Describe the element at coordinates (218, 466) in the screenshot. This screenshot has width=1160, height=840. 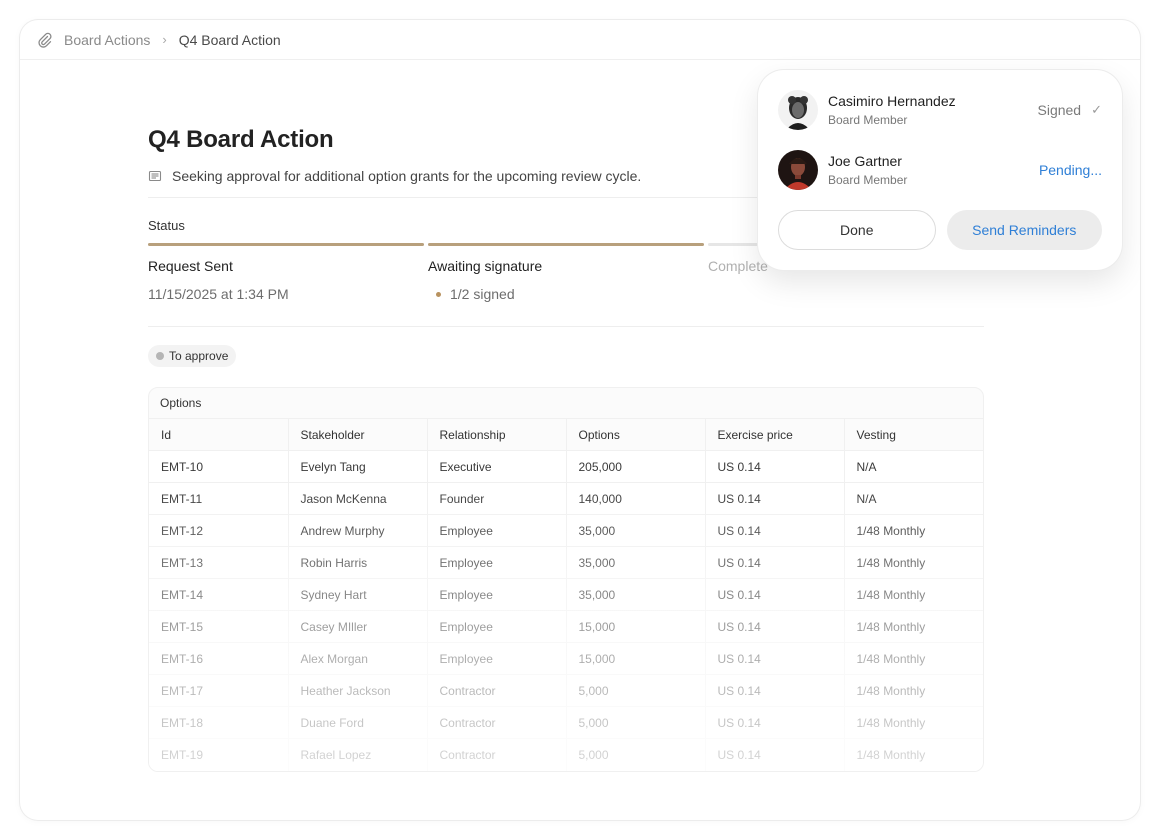
I see `table-cell: EMT-10` at that location.